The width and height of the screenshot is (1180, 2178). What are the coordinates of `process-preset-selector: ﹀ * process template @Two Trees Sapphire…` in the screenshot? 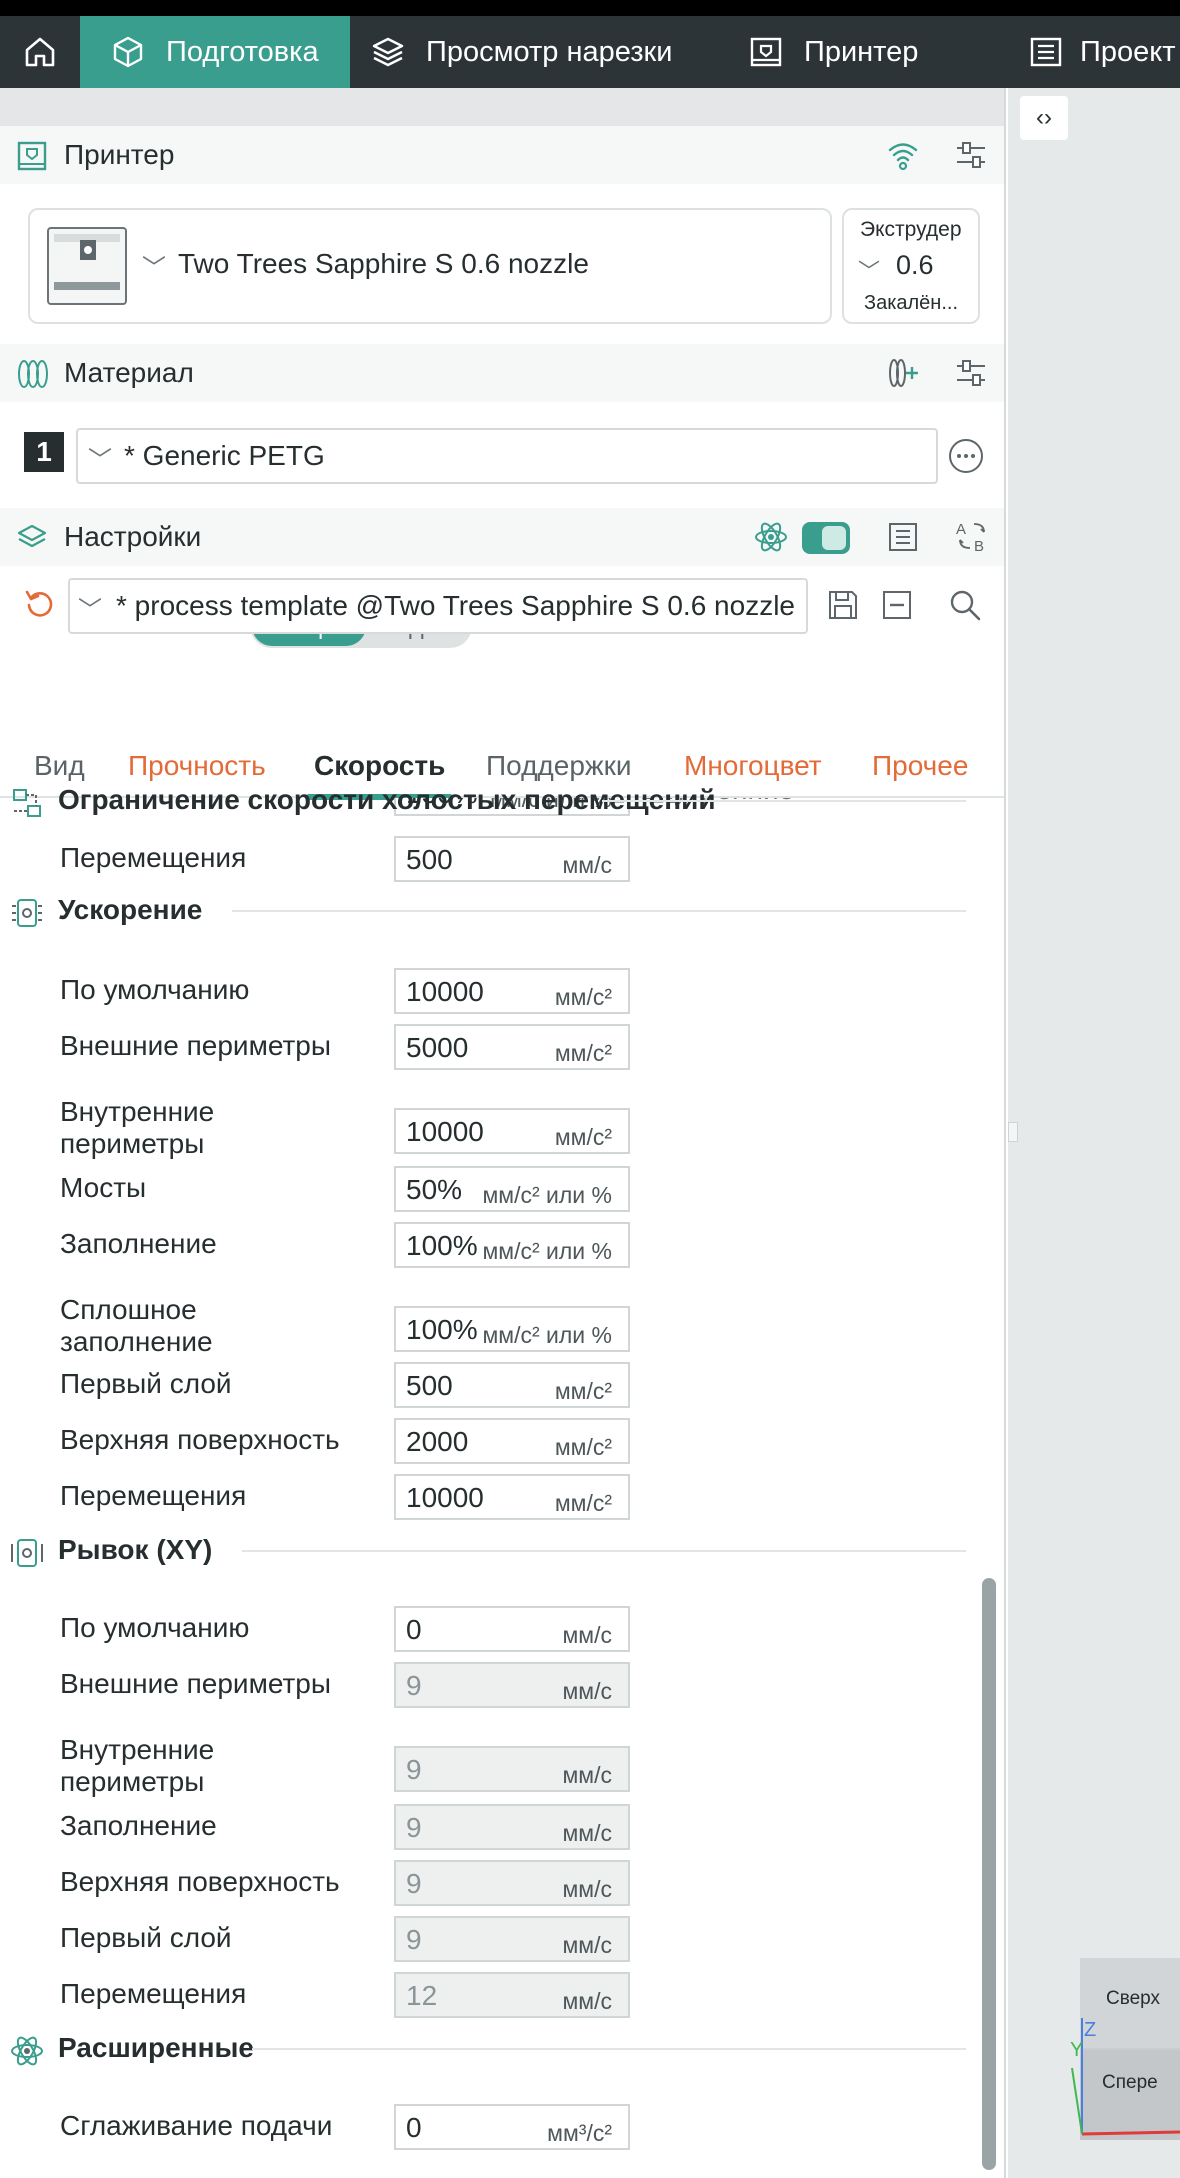 It's located at (438, 606).